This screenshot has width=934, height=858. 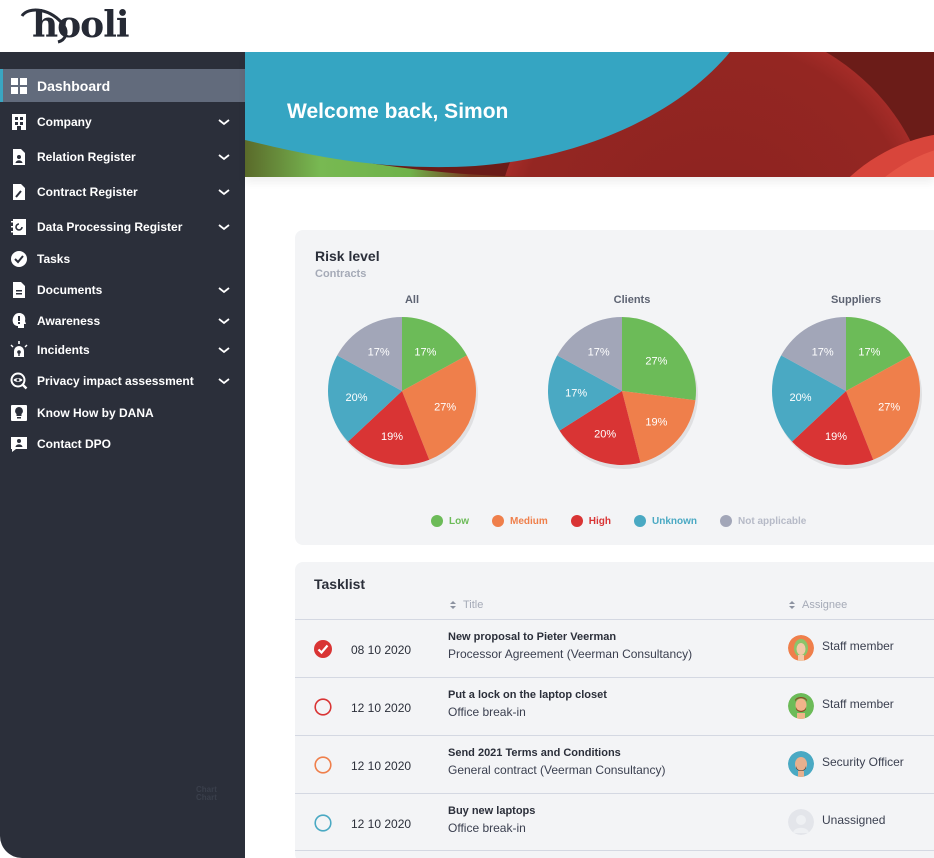 What do you see at coordinates (453, 605) in the screenshot?
I see `sort-icon` at bounding box center [453, 605].